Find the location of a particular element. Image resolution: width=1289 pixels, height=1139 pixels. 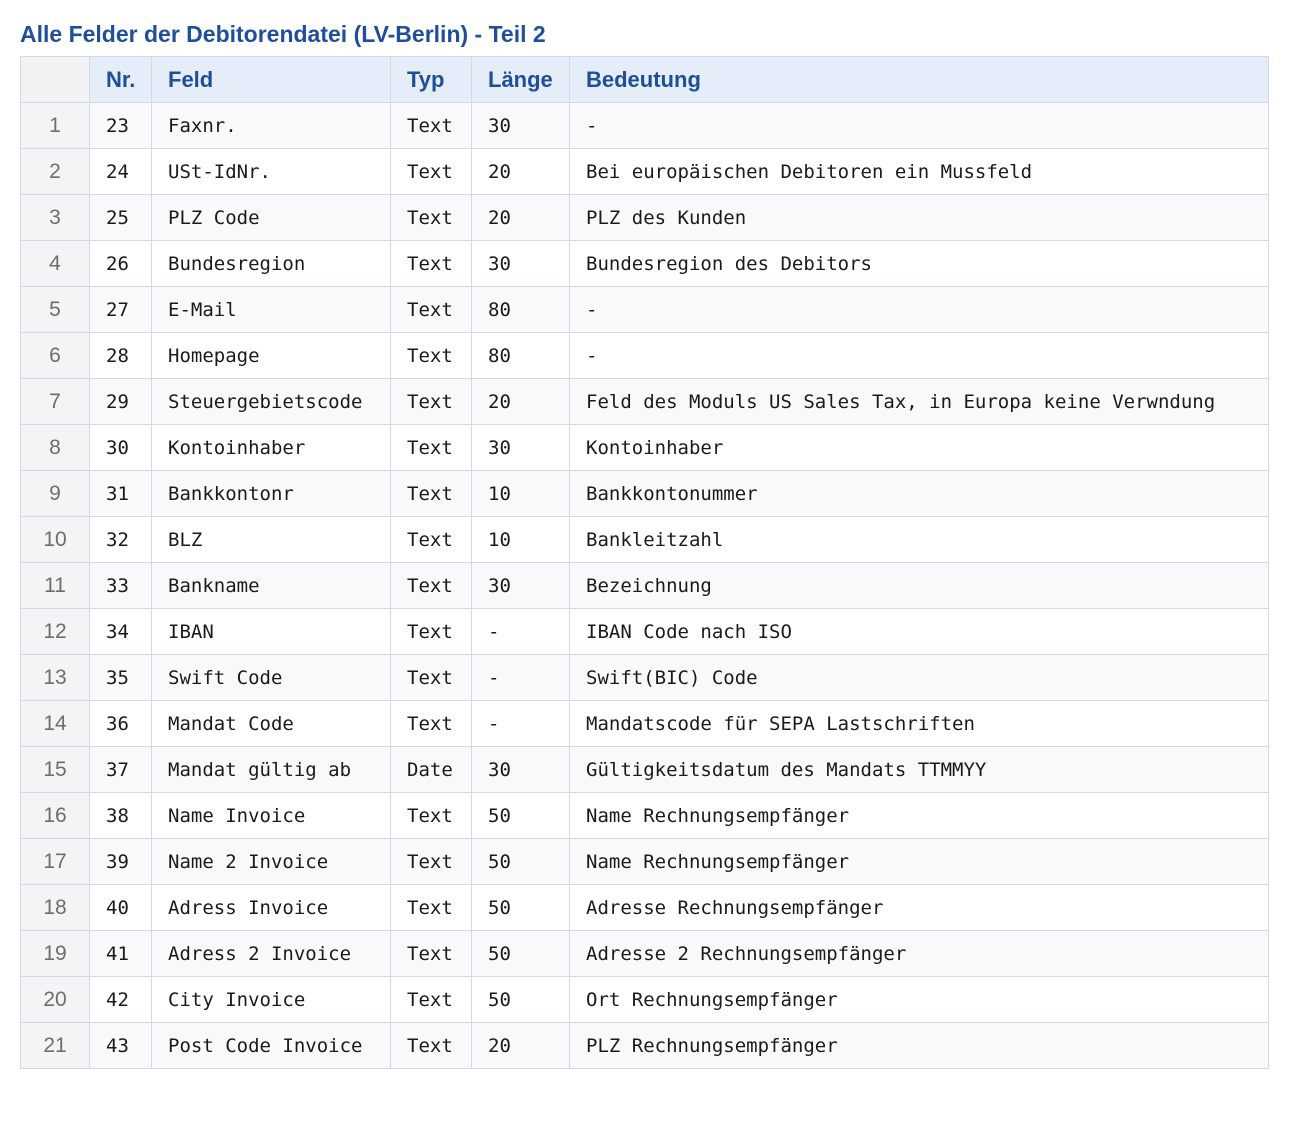

feld-cell: Adress Invoice is located at coordinates (271, 907).